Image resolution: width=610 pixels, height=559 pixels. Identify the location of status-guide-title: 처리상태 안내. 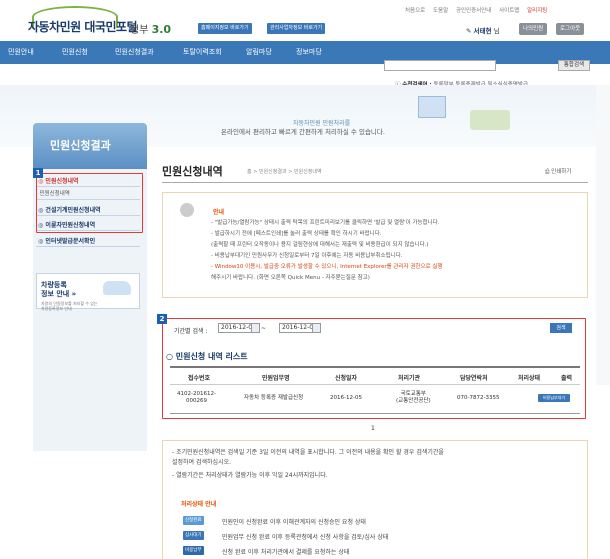
(199, 504).